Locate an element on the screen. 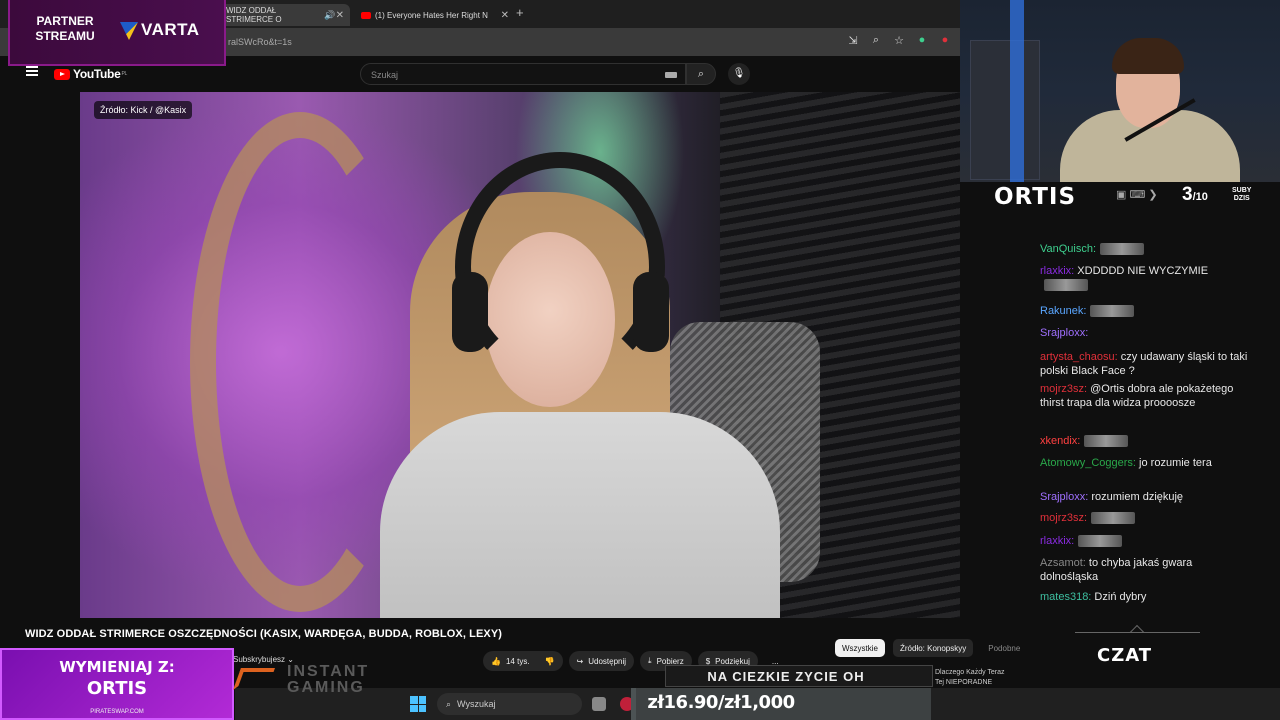 This screenshot has height=720, width=1280. url-text: ralSWcRo&t=1s is located at coordinates (260, 42).